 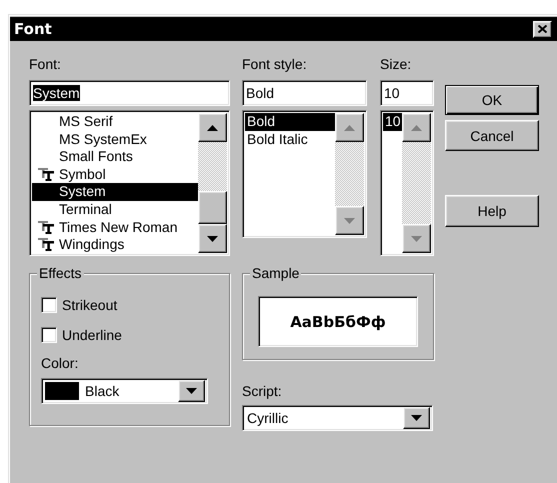 I want to click on list-item: Symbol, so click(x=115, y=175).